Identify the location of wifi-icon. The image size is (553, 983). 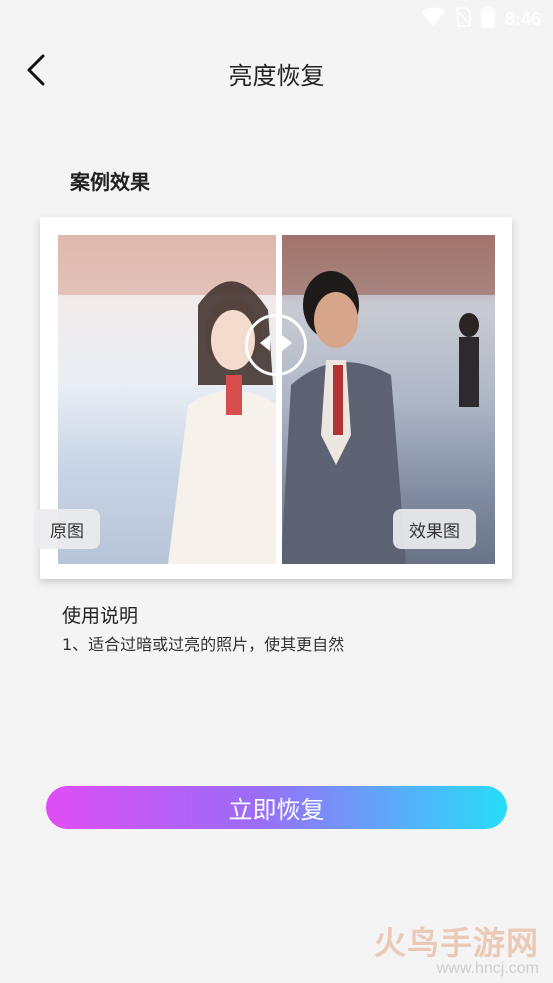
(432, 19).